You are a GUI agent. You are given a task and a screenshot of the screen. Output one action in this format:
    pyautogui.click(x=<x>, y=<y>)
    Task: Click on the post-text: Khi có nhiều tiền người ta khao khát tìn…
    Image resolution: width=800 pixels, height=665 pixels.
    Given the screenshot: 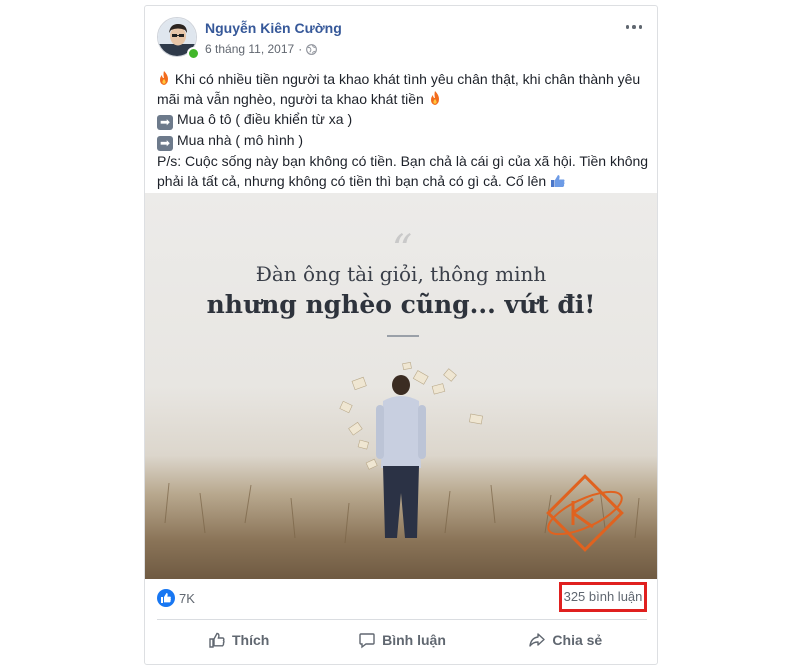 What is the action you would take?
    pyautogui.click(x=403, y=130)
    